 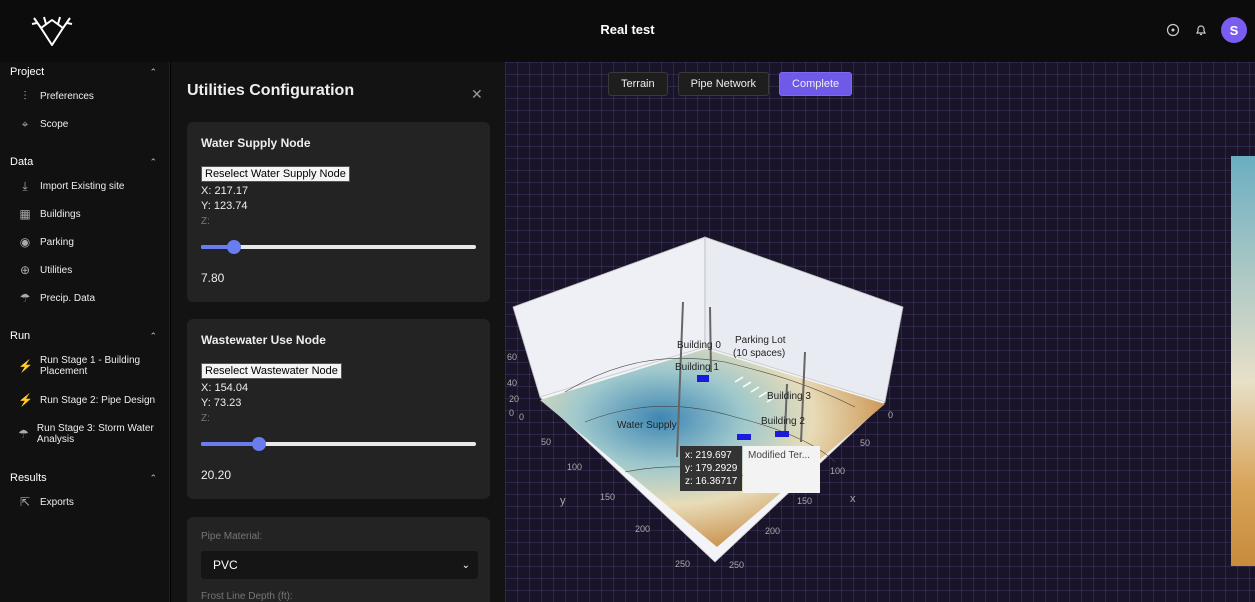 I want to click on sidebar-item-parking: ◉ Parking, so click(x=84, y=242).